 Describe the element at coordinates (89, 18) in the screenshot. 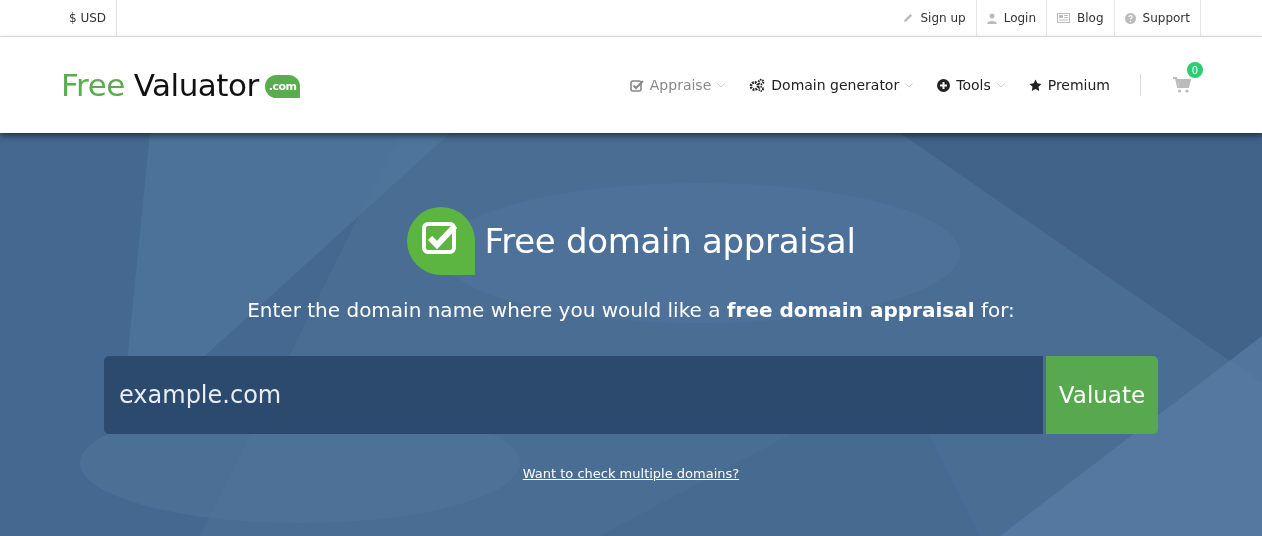

I see `currency-selector: $ USD` at that location.